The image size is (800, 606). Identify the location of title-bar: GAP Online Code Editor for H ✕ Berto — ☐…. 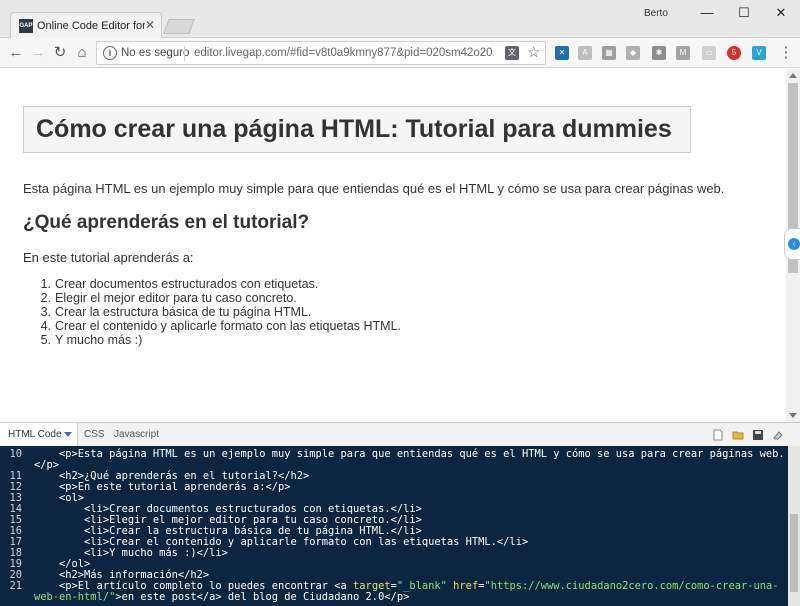
(400, 19).